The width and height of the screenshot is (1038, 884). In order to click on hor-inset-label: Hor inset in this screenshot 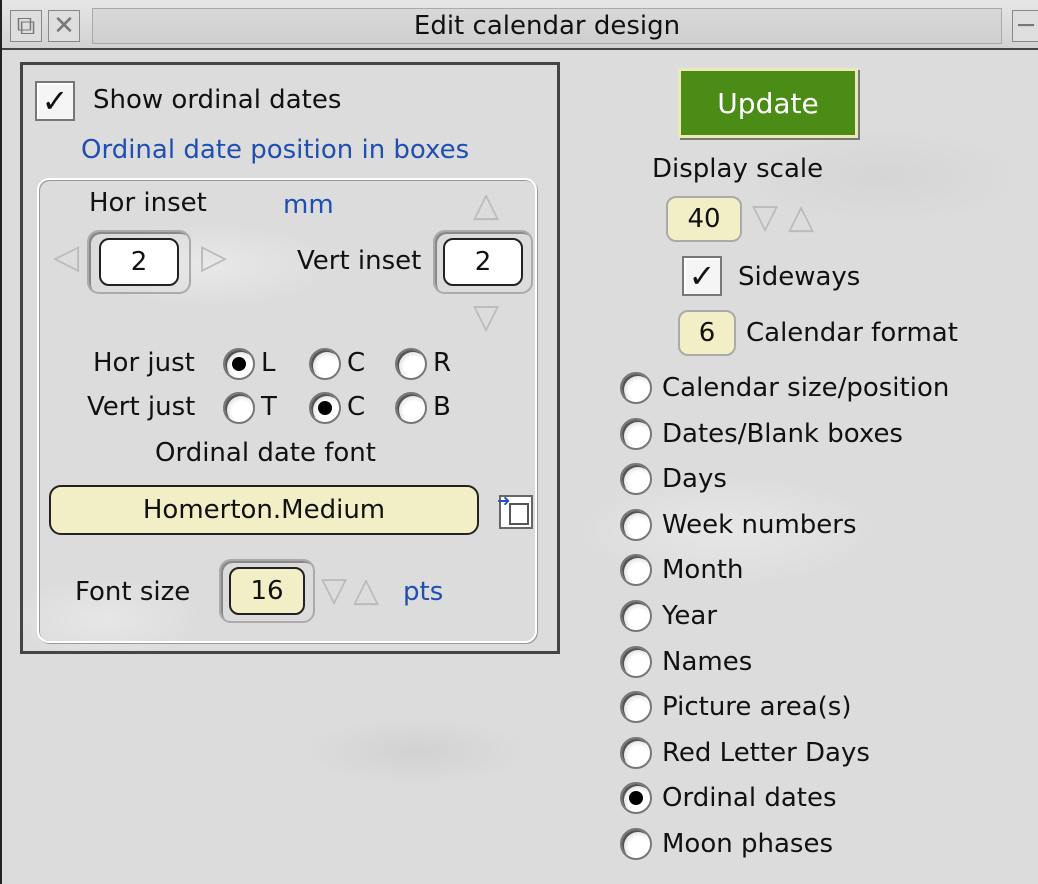, I will do `click(148, 203)`.